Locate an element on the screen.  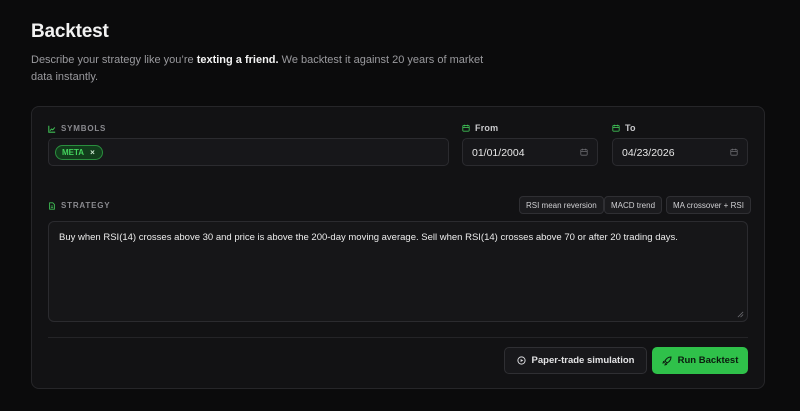
divider is located at coordinates (398, 337).